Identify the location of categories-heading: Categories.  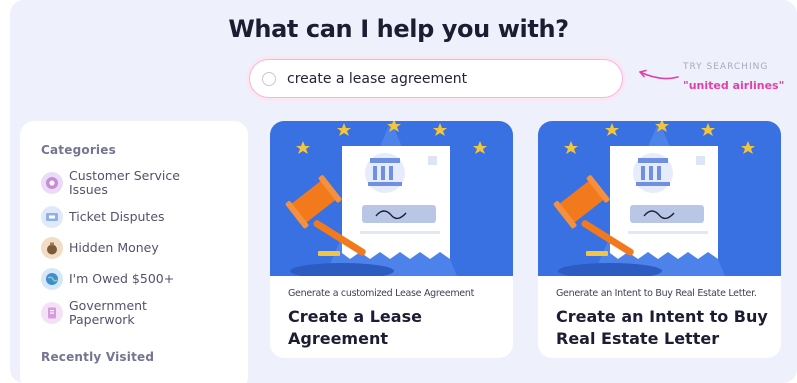
(78, 150).